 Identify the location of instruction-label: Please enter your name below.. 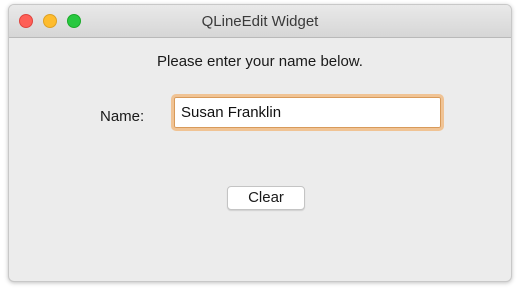
(260, 61).